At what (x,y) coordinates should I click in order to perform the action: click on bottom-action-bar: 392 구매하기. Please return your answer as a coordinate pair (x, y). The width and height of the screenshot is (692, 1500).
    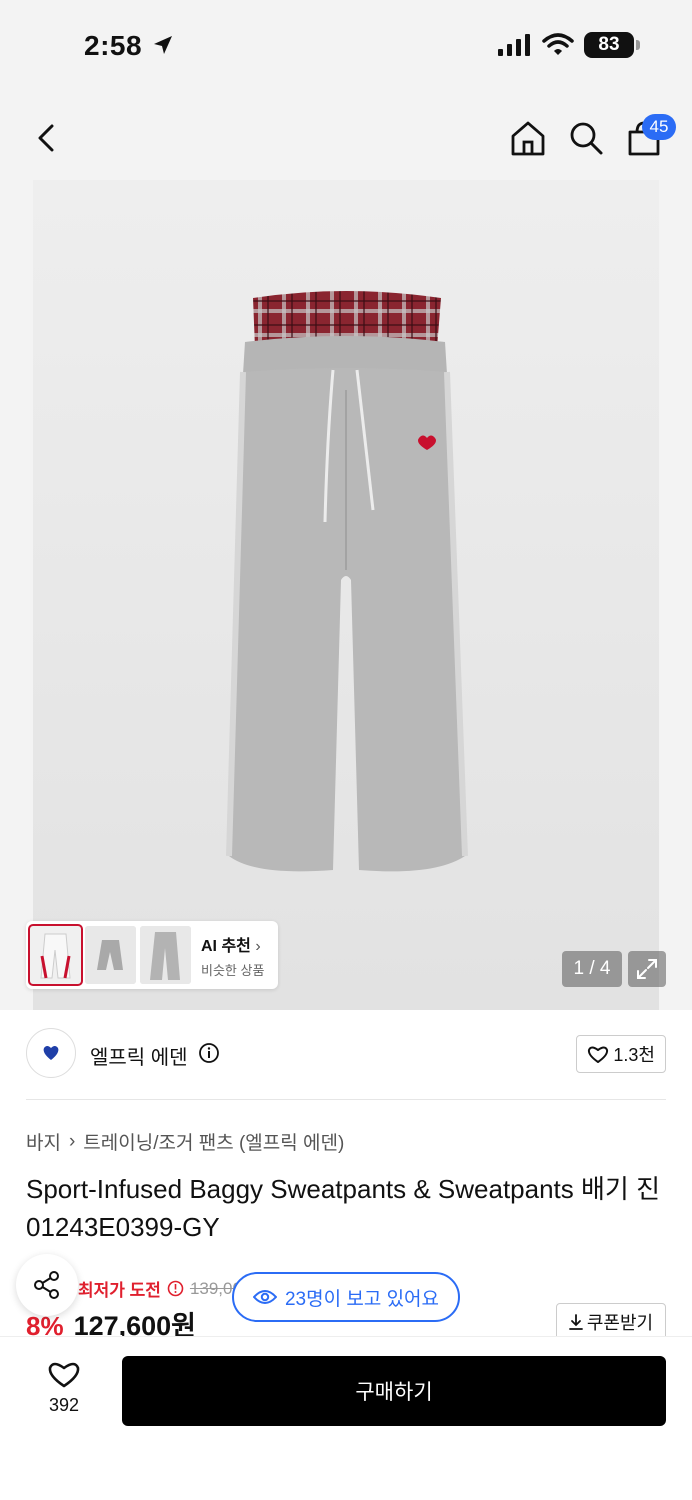
    Looking at the image, I should click on (346, 1418).